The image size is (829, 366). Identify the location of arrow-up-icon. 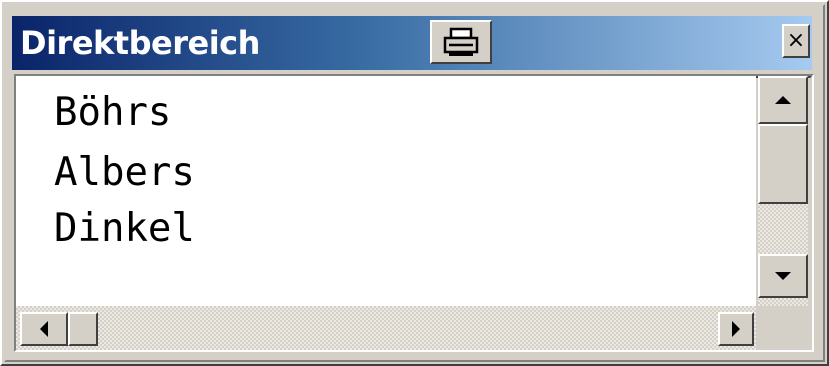
(783, 100).